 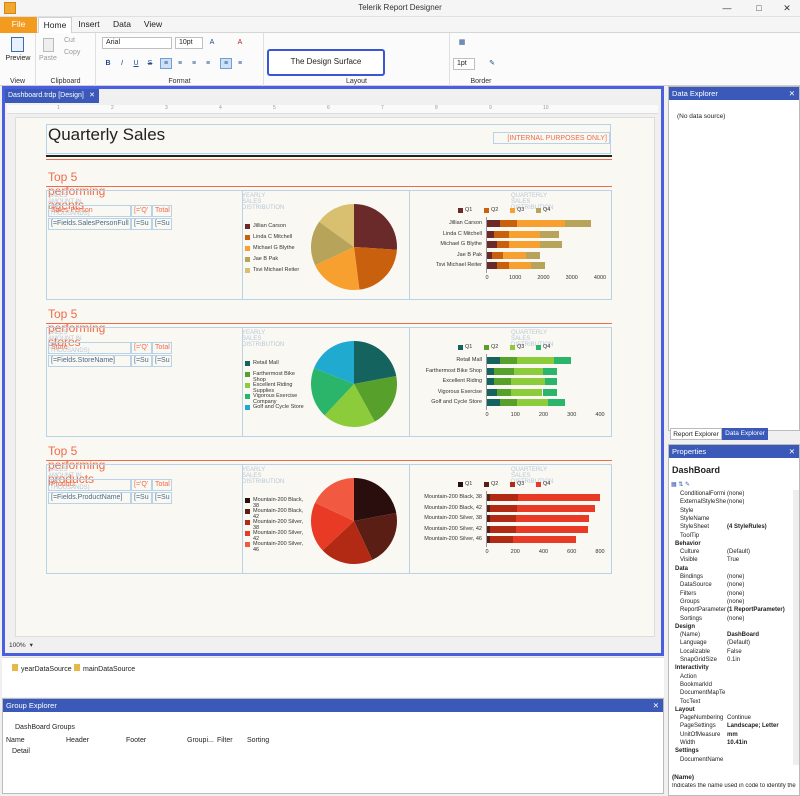 I want to click on group-row-detail: Detail, so click(x=21, y=751).